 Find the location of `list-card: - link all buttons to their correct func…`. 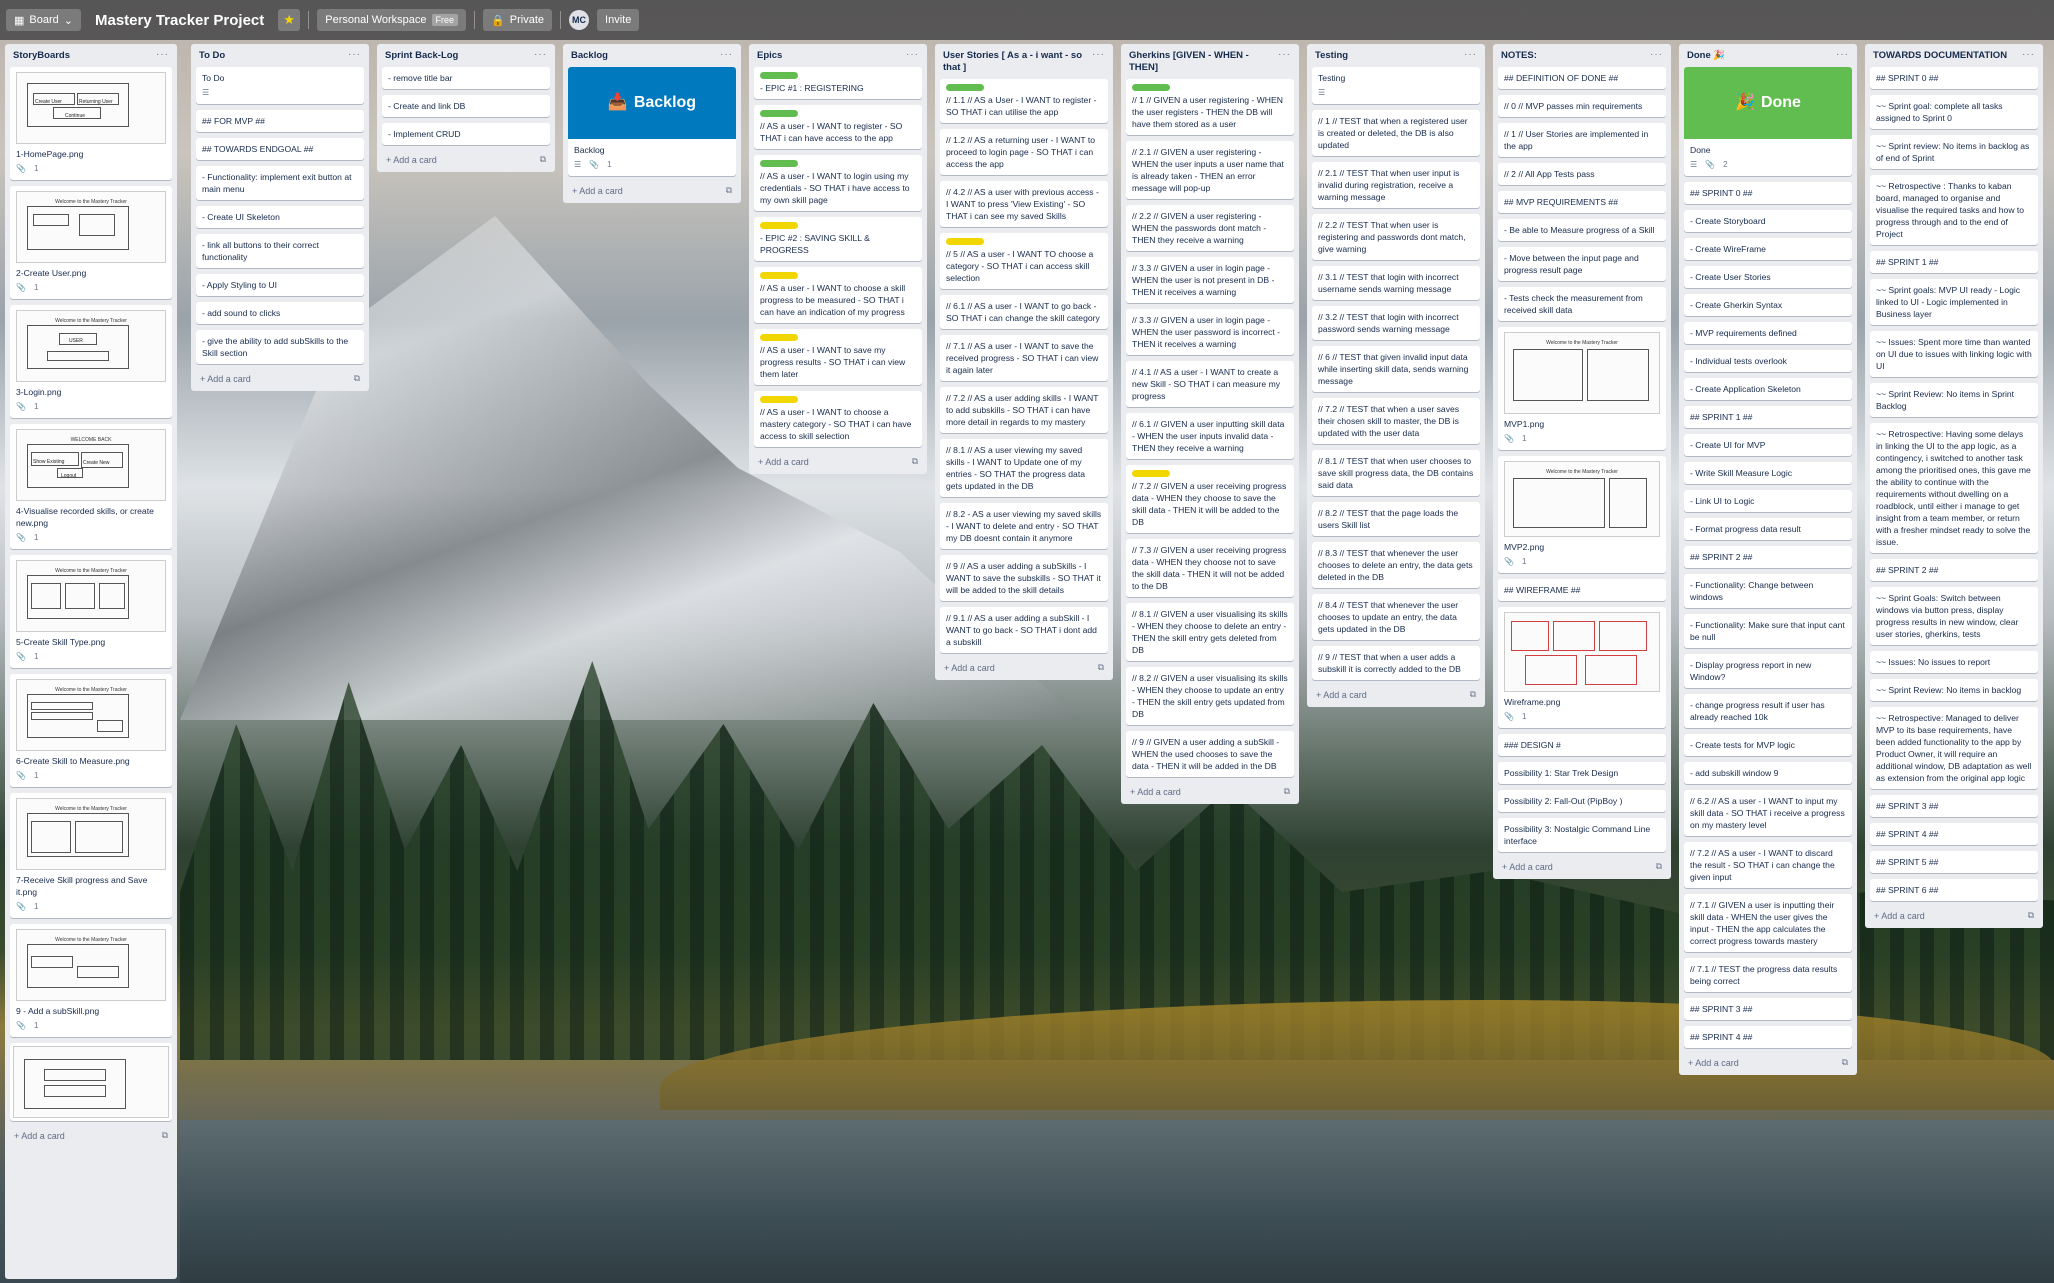

list-card: - link all buttons to their correct func… is located at coordinates (280, 251).